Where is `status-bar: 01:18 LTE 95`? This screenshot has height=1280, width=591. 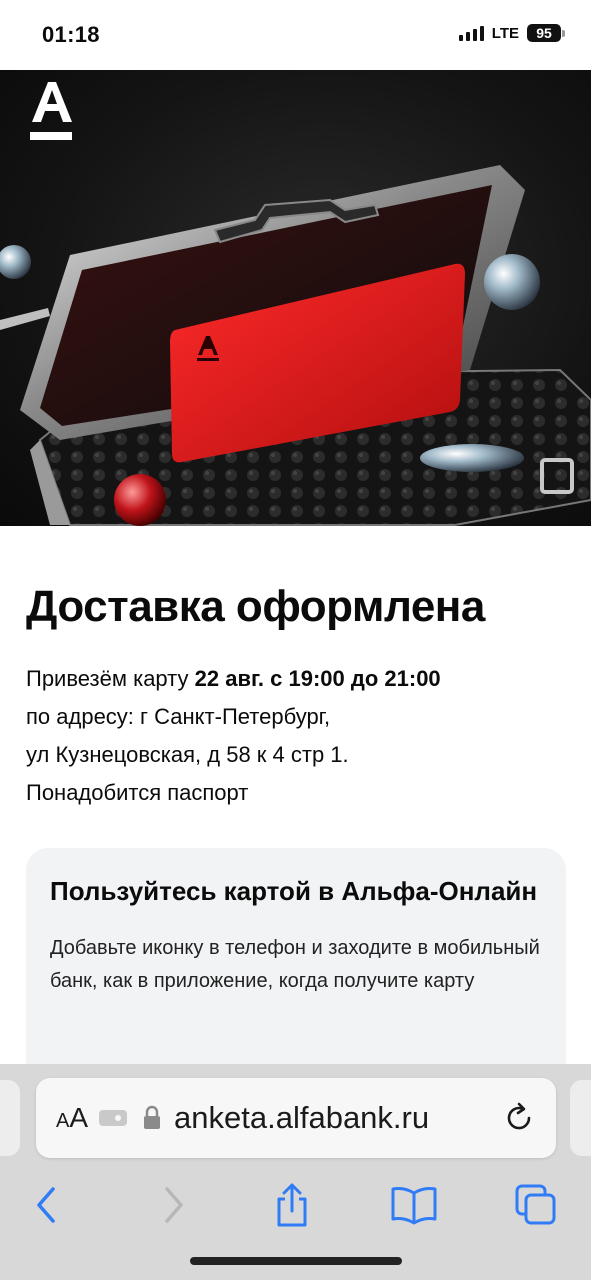 status-bar: 01:18 LTE 95 is located at coordinates (295, 35).